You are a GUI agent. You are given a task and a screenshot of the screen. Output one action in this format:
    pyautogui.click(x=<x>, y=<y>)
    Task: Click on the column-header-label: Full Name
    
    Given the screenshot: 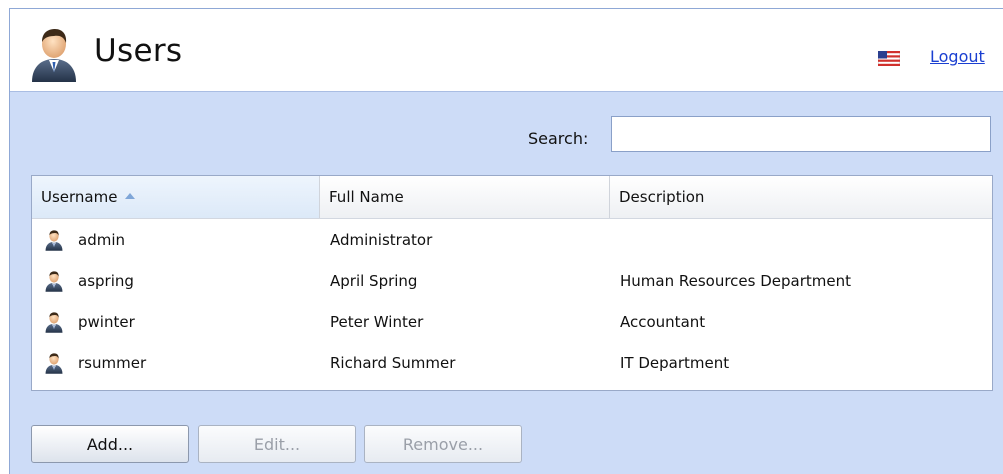 What is the action you would take?
    pyautogui.click(x=366, y=197)
    